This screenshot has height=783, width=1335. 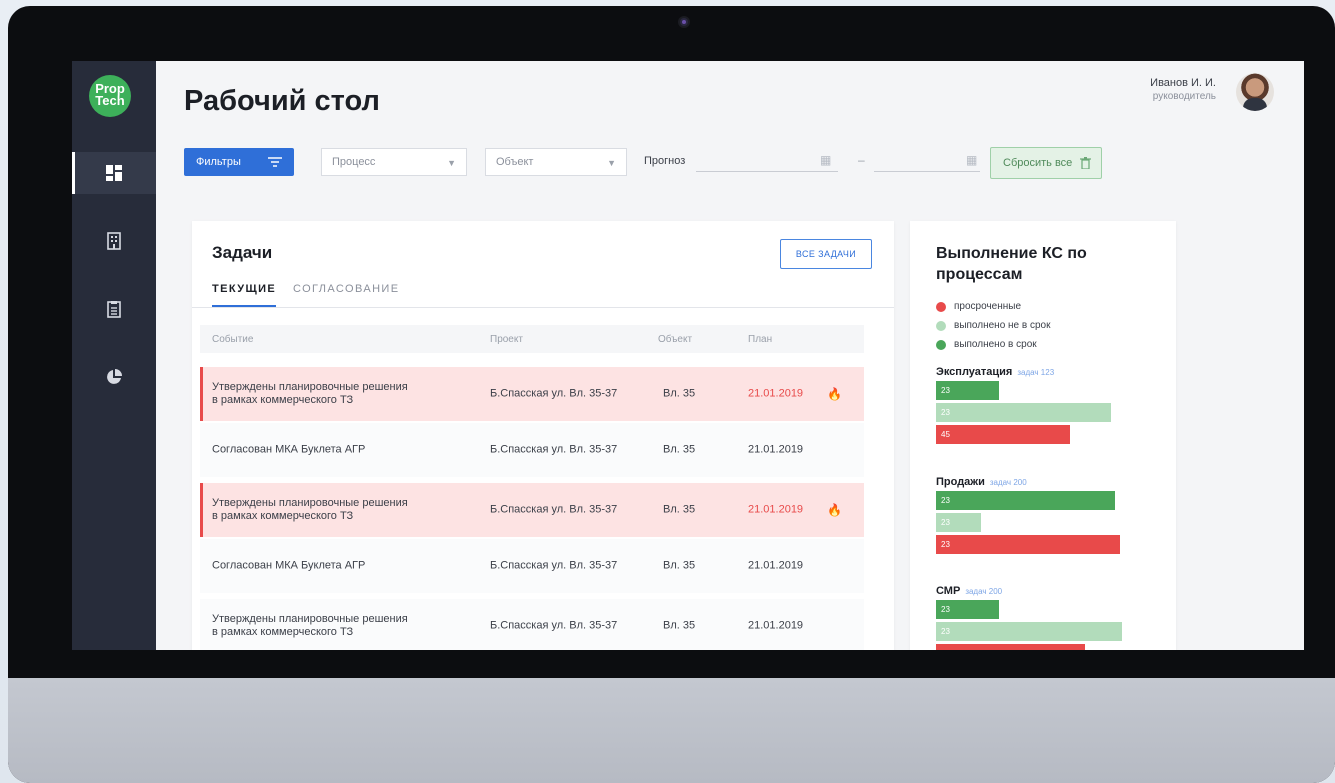 I want to click on legend-item-on-time: выполнено в срок, so click(x=993, y=344).